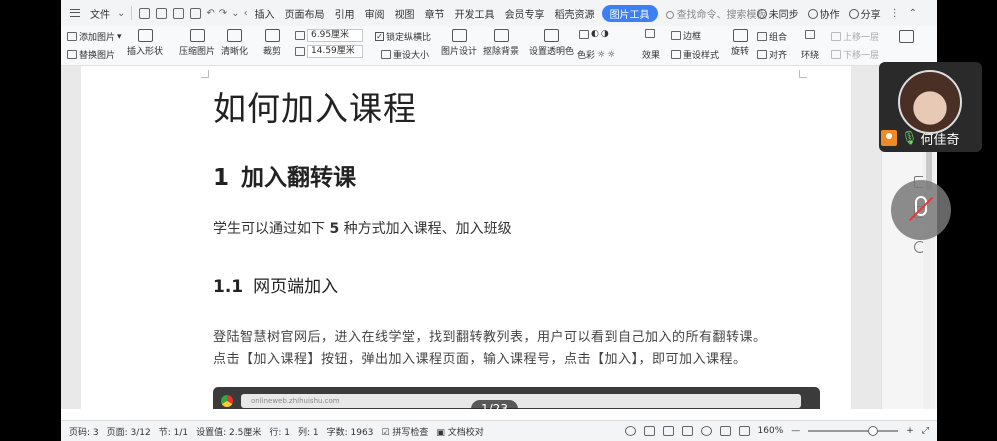 Image resolution: width=997 pixels, height=441 pixels. I want to click on wrap-icon, so click(810, 34).